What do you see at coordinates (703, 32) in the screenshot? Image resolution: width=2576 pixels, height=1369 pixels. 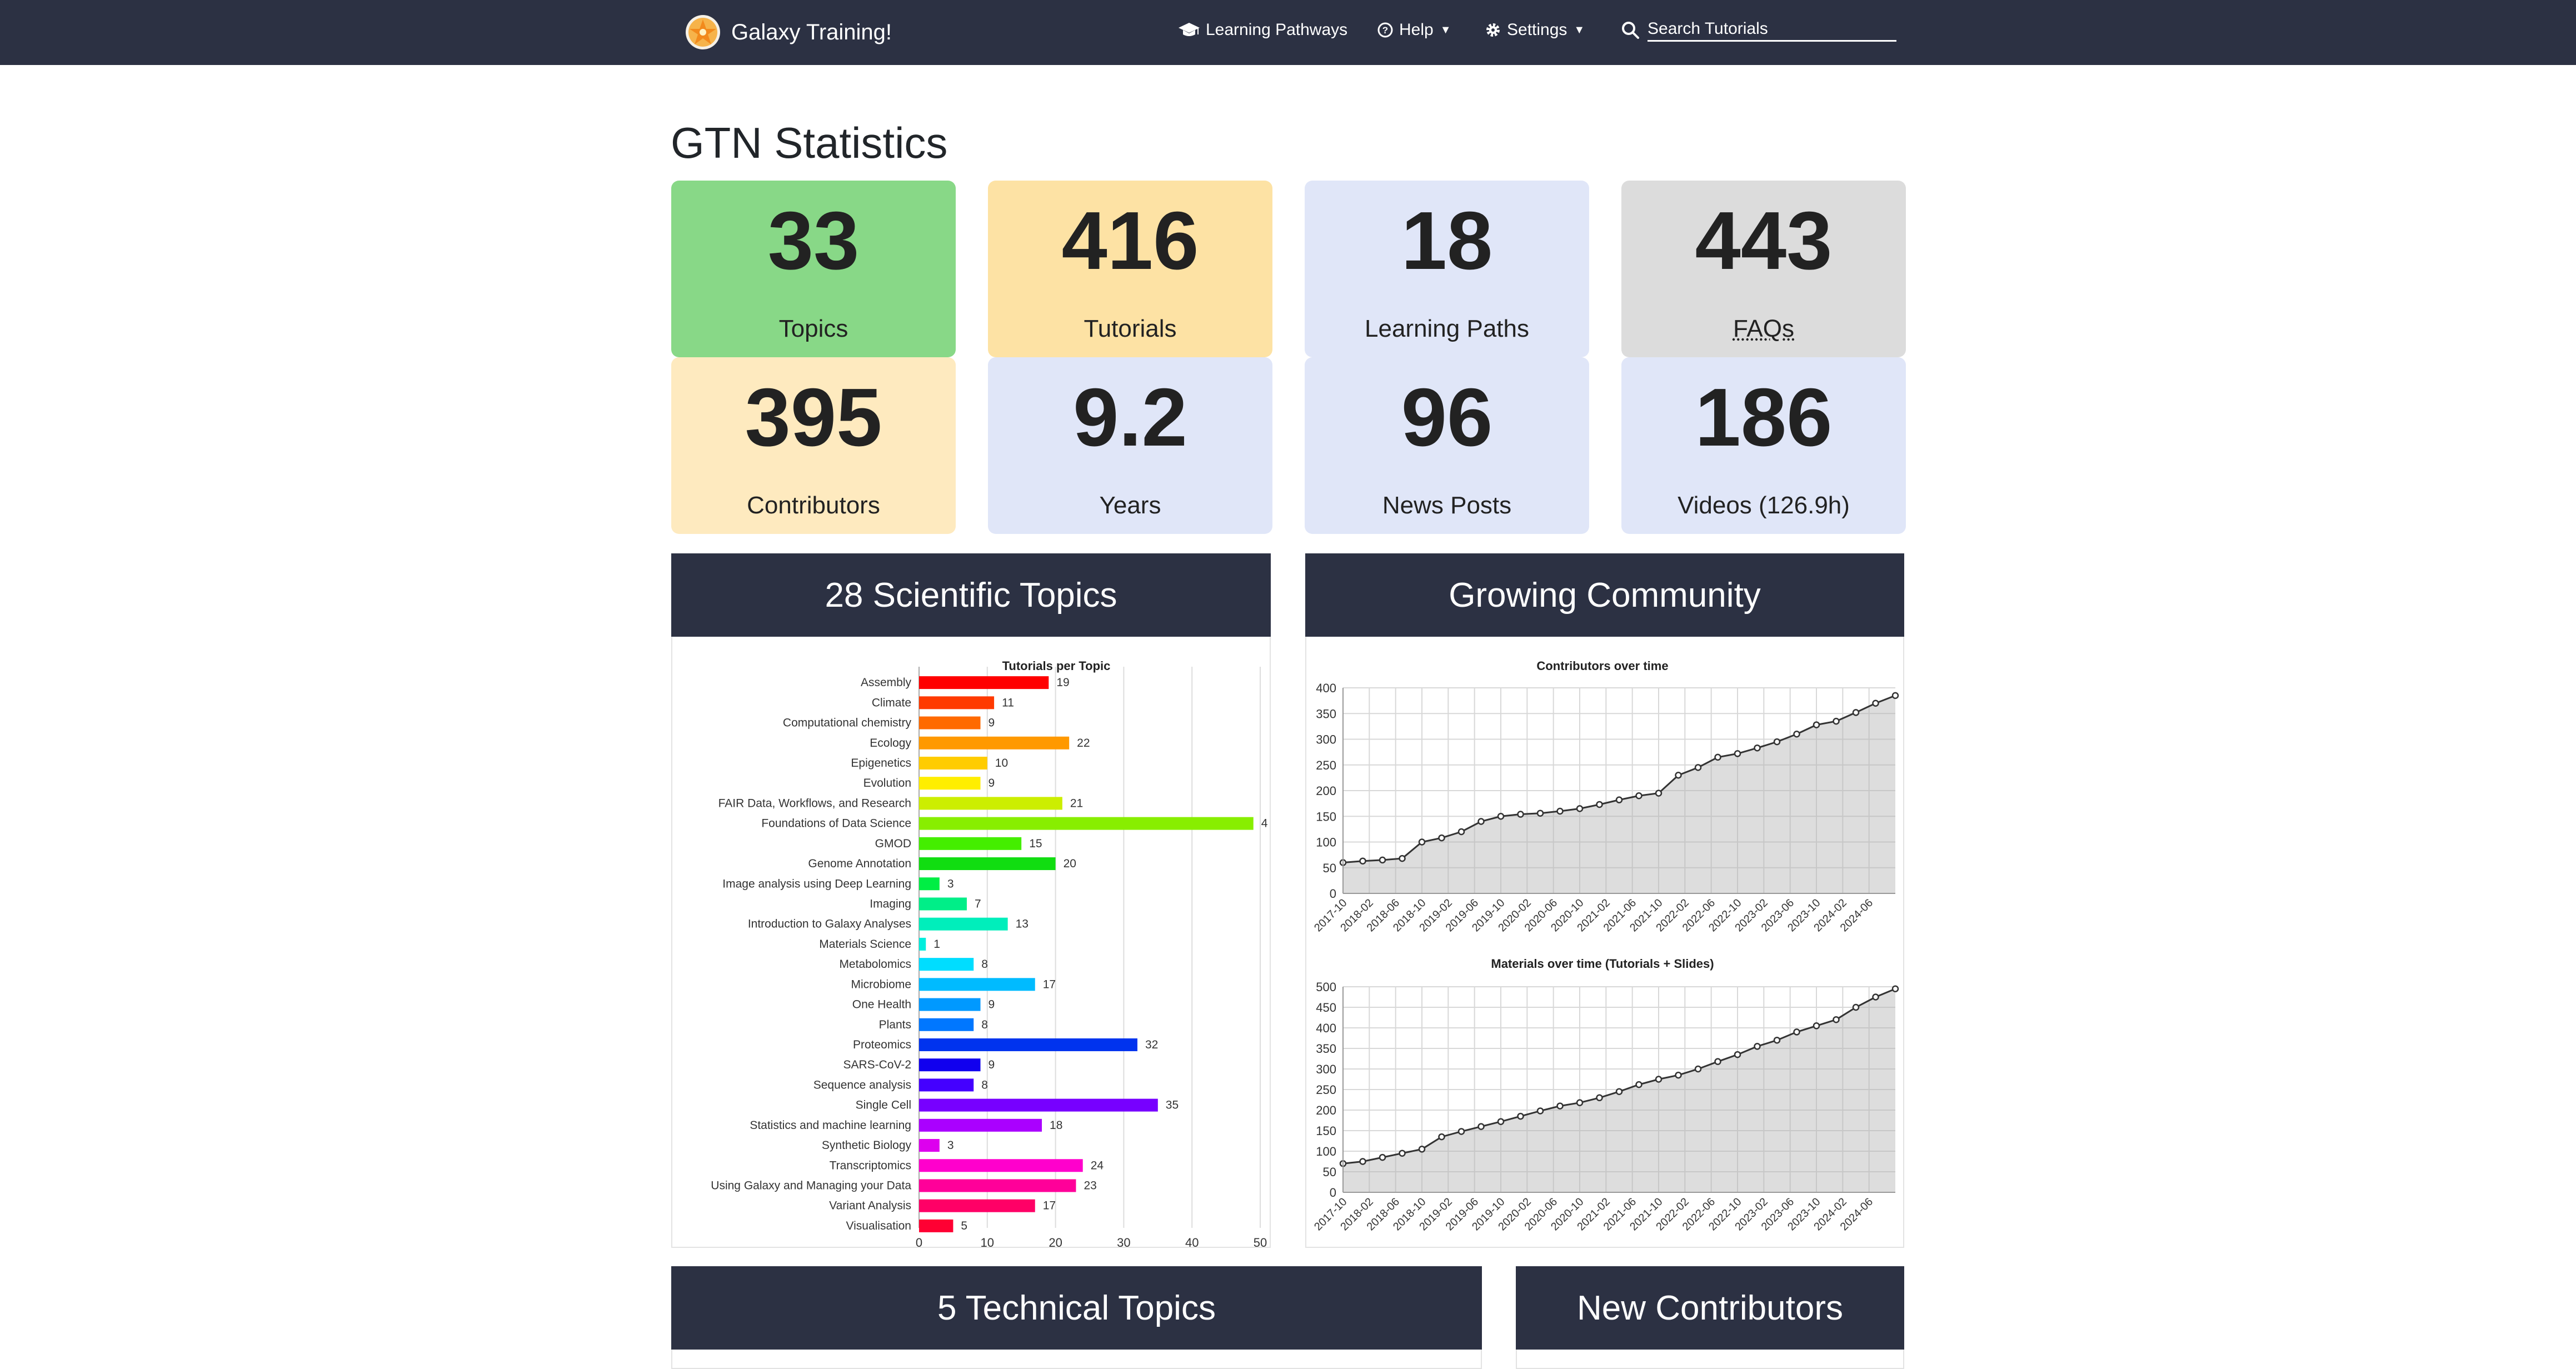 I see `galaxy-logo-icon` at bounding box center [703, 32].